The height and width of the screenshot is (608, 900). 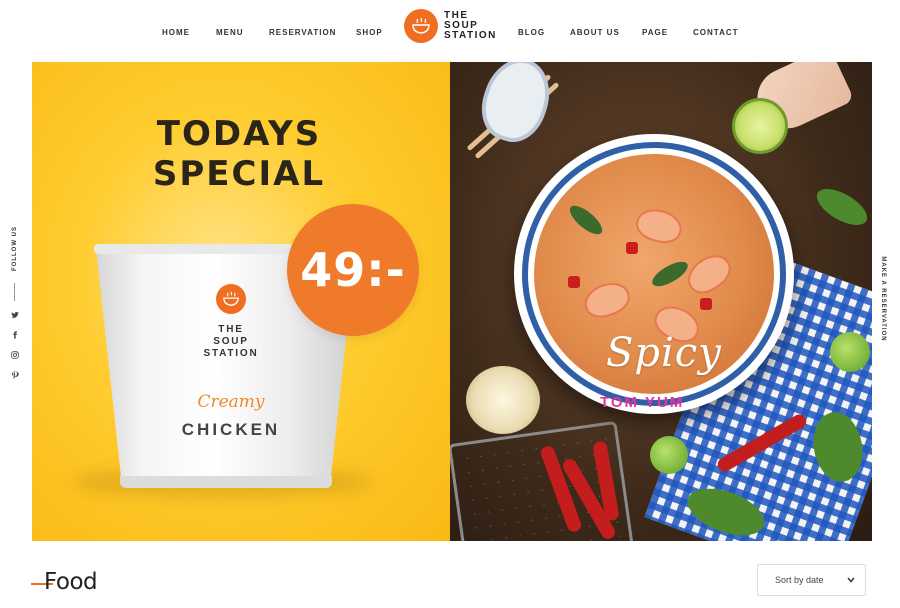 What do you see at coordinates (176, 32) in the screenshot?
I see `nav-home: HOME` at bounding box center [176, 32].